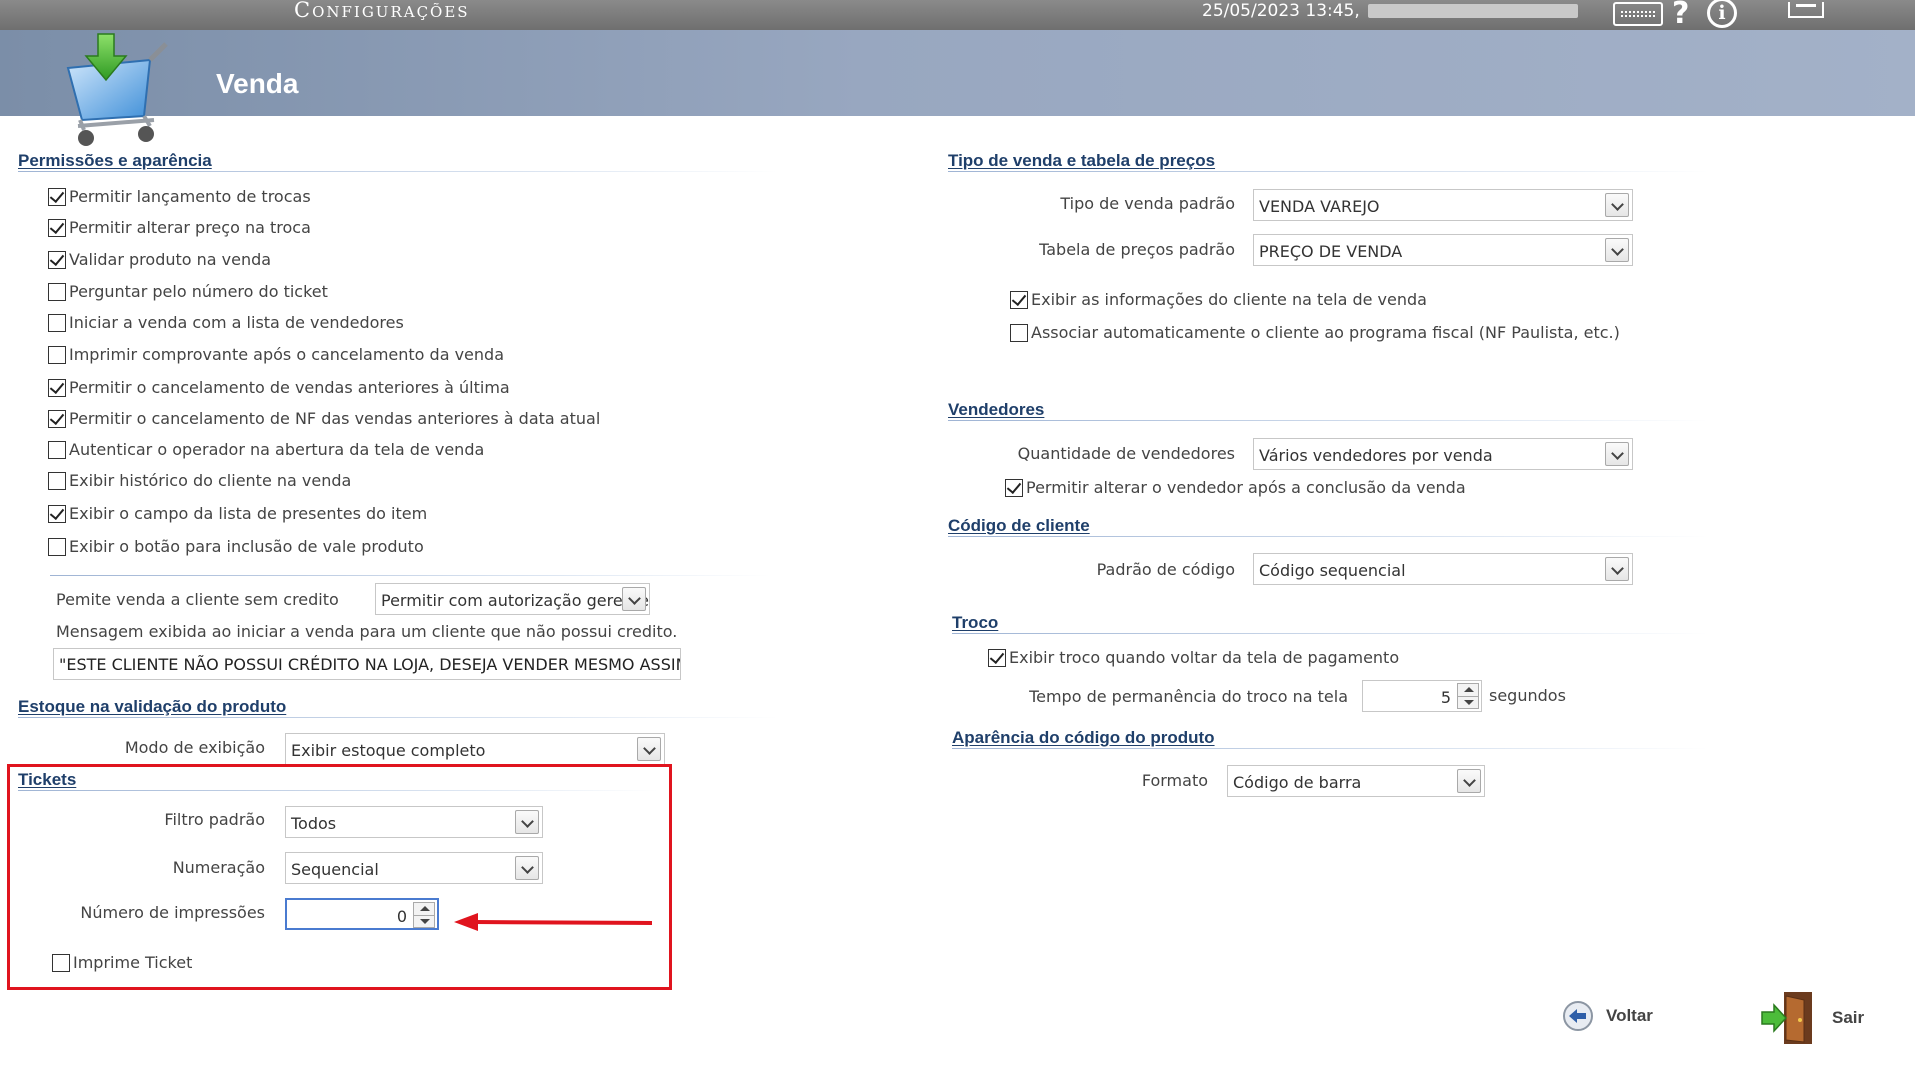 The image size is (1915, 1077). Describe the element at coordinates (1319, 206) in the screenshot. I see `sale-type-select-value: VENDA VAREJO` at that location.